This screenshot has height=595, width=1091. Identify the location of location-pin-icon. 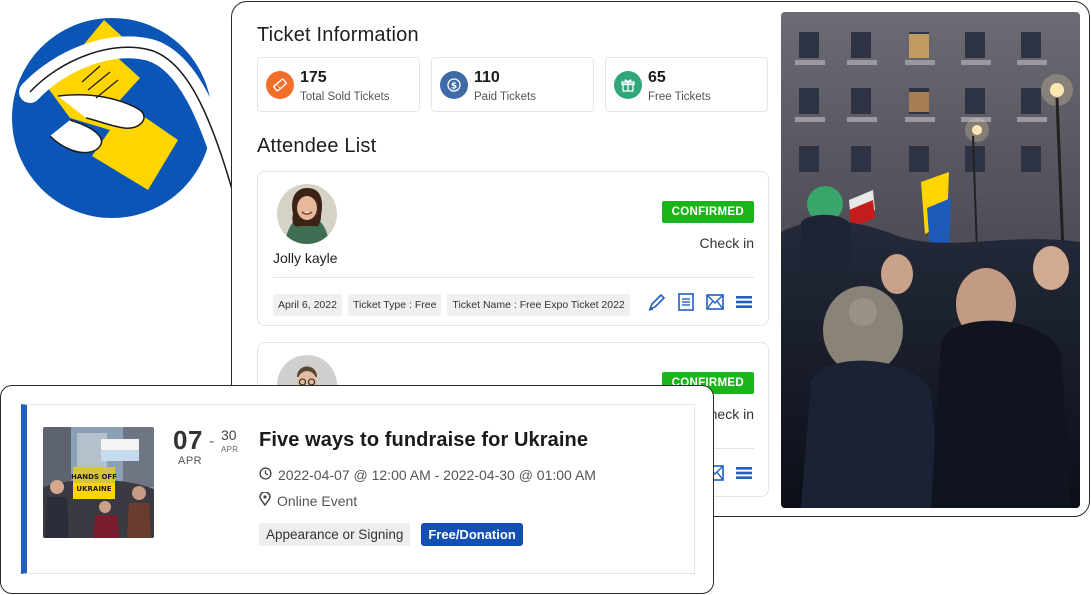
(265, 500).